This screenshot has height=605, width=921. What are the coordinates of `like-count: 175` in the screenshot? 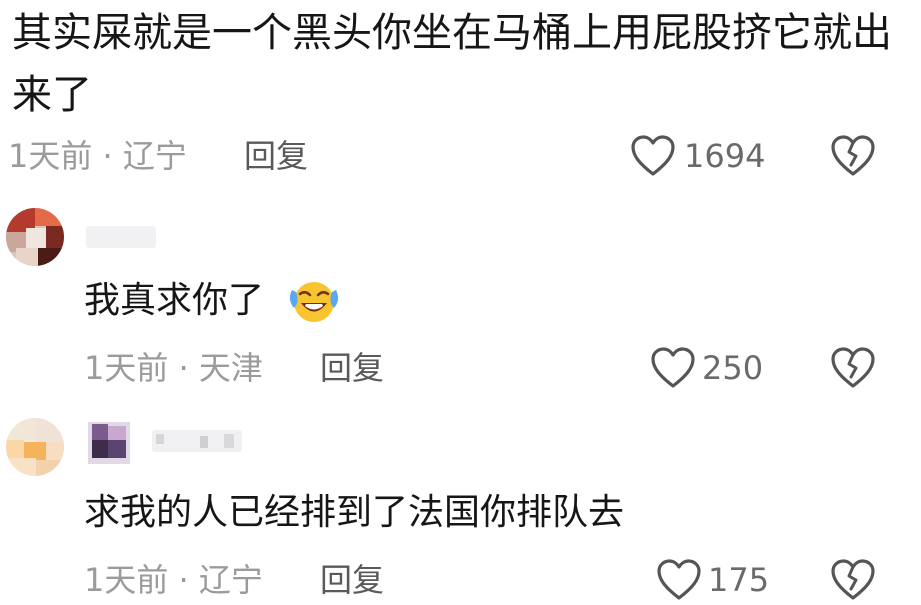 It's located at (739, 580).